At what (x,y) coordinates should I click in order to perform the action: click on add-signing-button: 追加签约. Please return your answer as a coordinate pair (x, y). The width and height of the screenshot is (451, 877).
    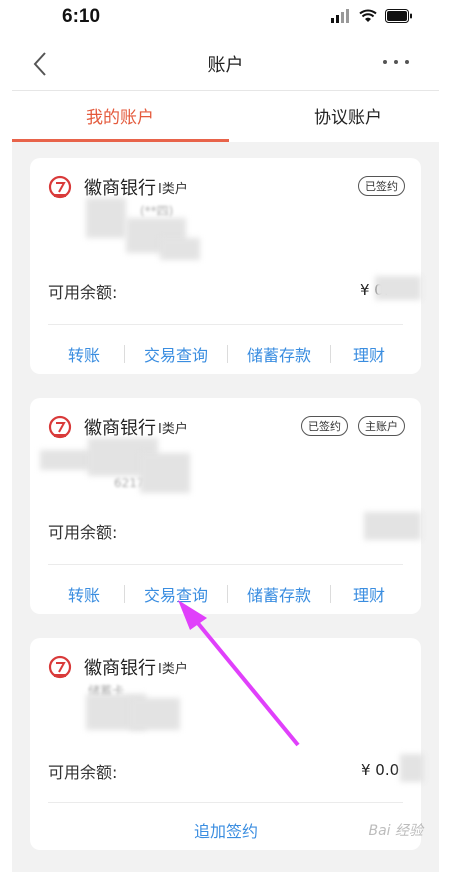
    Looking at the image, I should click on (226, 830).